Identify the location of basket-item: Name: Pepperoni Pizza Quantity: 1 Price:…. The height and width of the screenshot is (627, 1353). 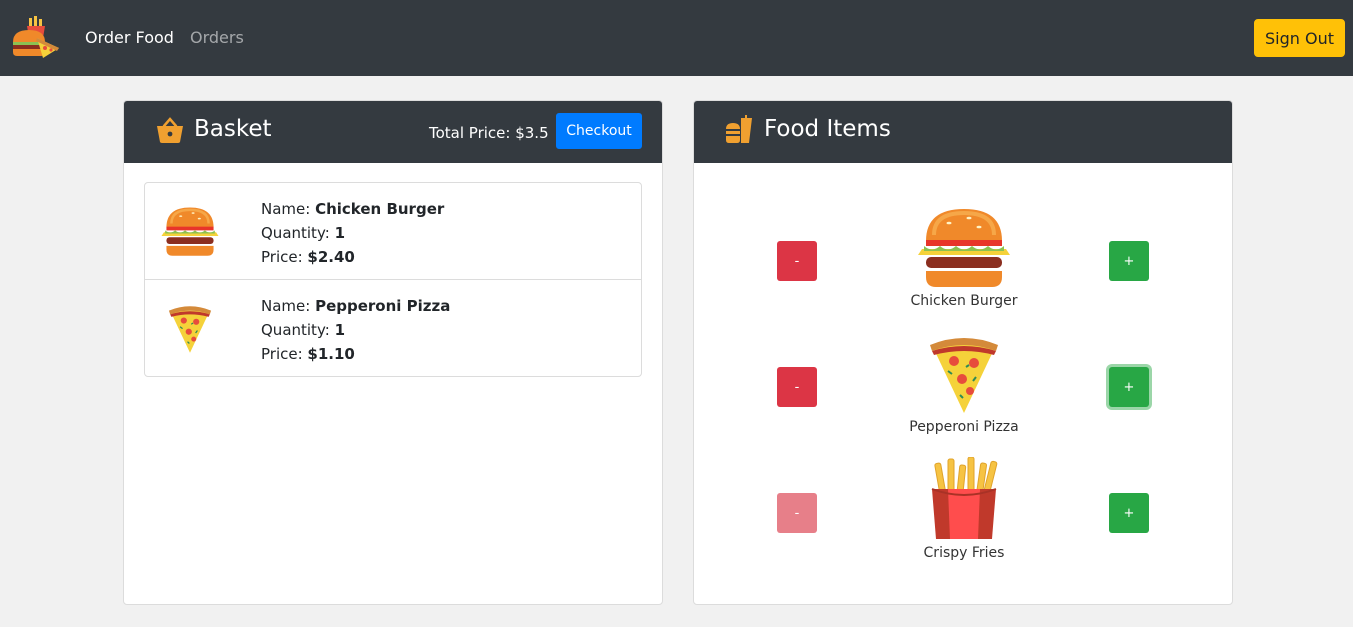
(393, 328).